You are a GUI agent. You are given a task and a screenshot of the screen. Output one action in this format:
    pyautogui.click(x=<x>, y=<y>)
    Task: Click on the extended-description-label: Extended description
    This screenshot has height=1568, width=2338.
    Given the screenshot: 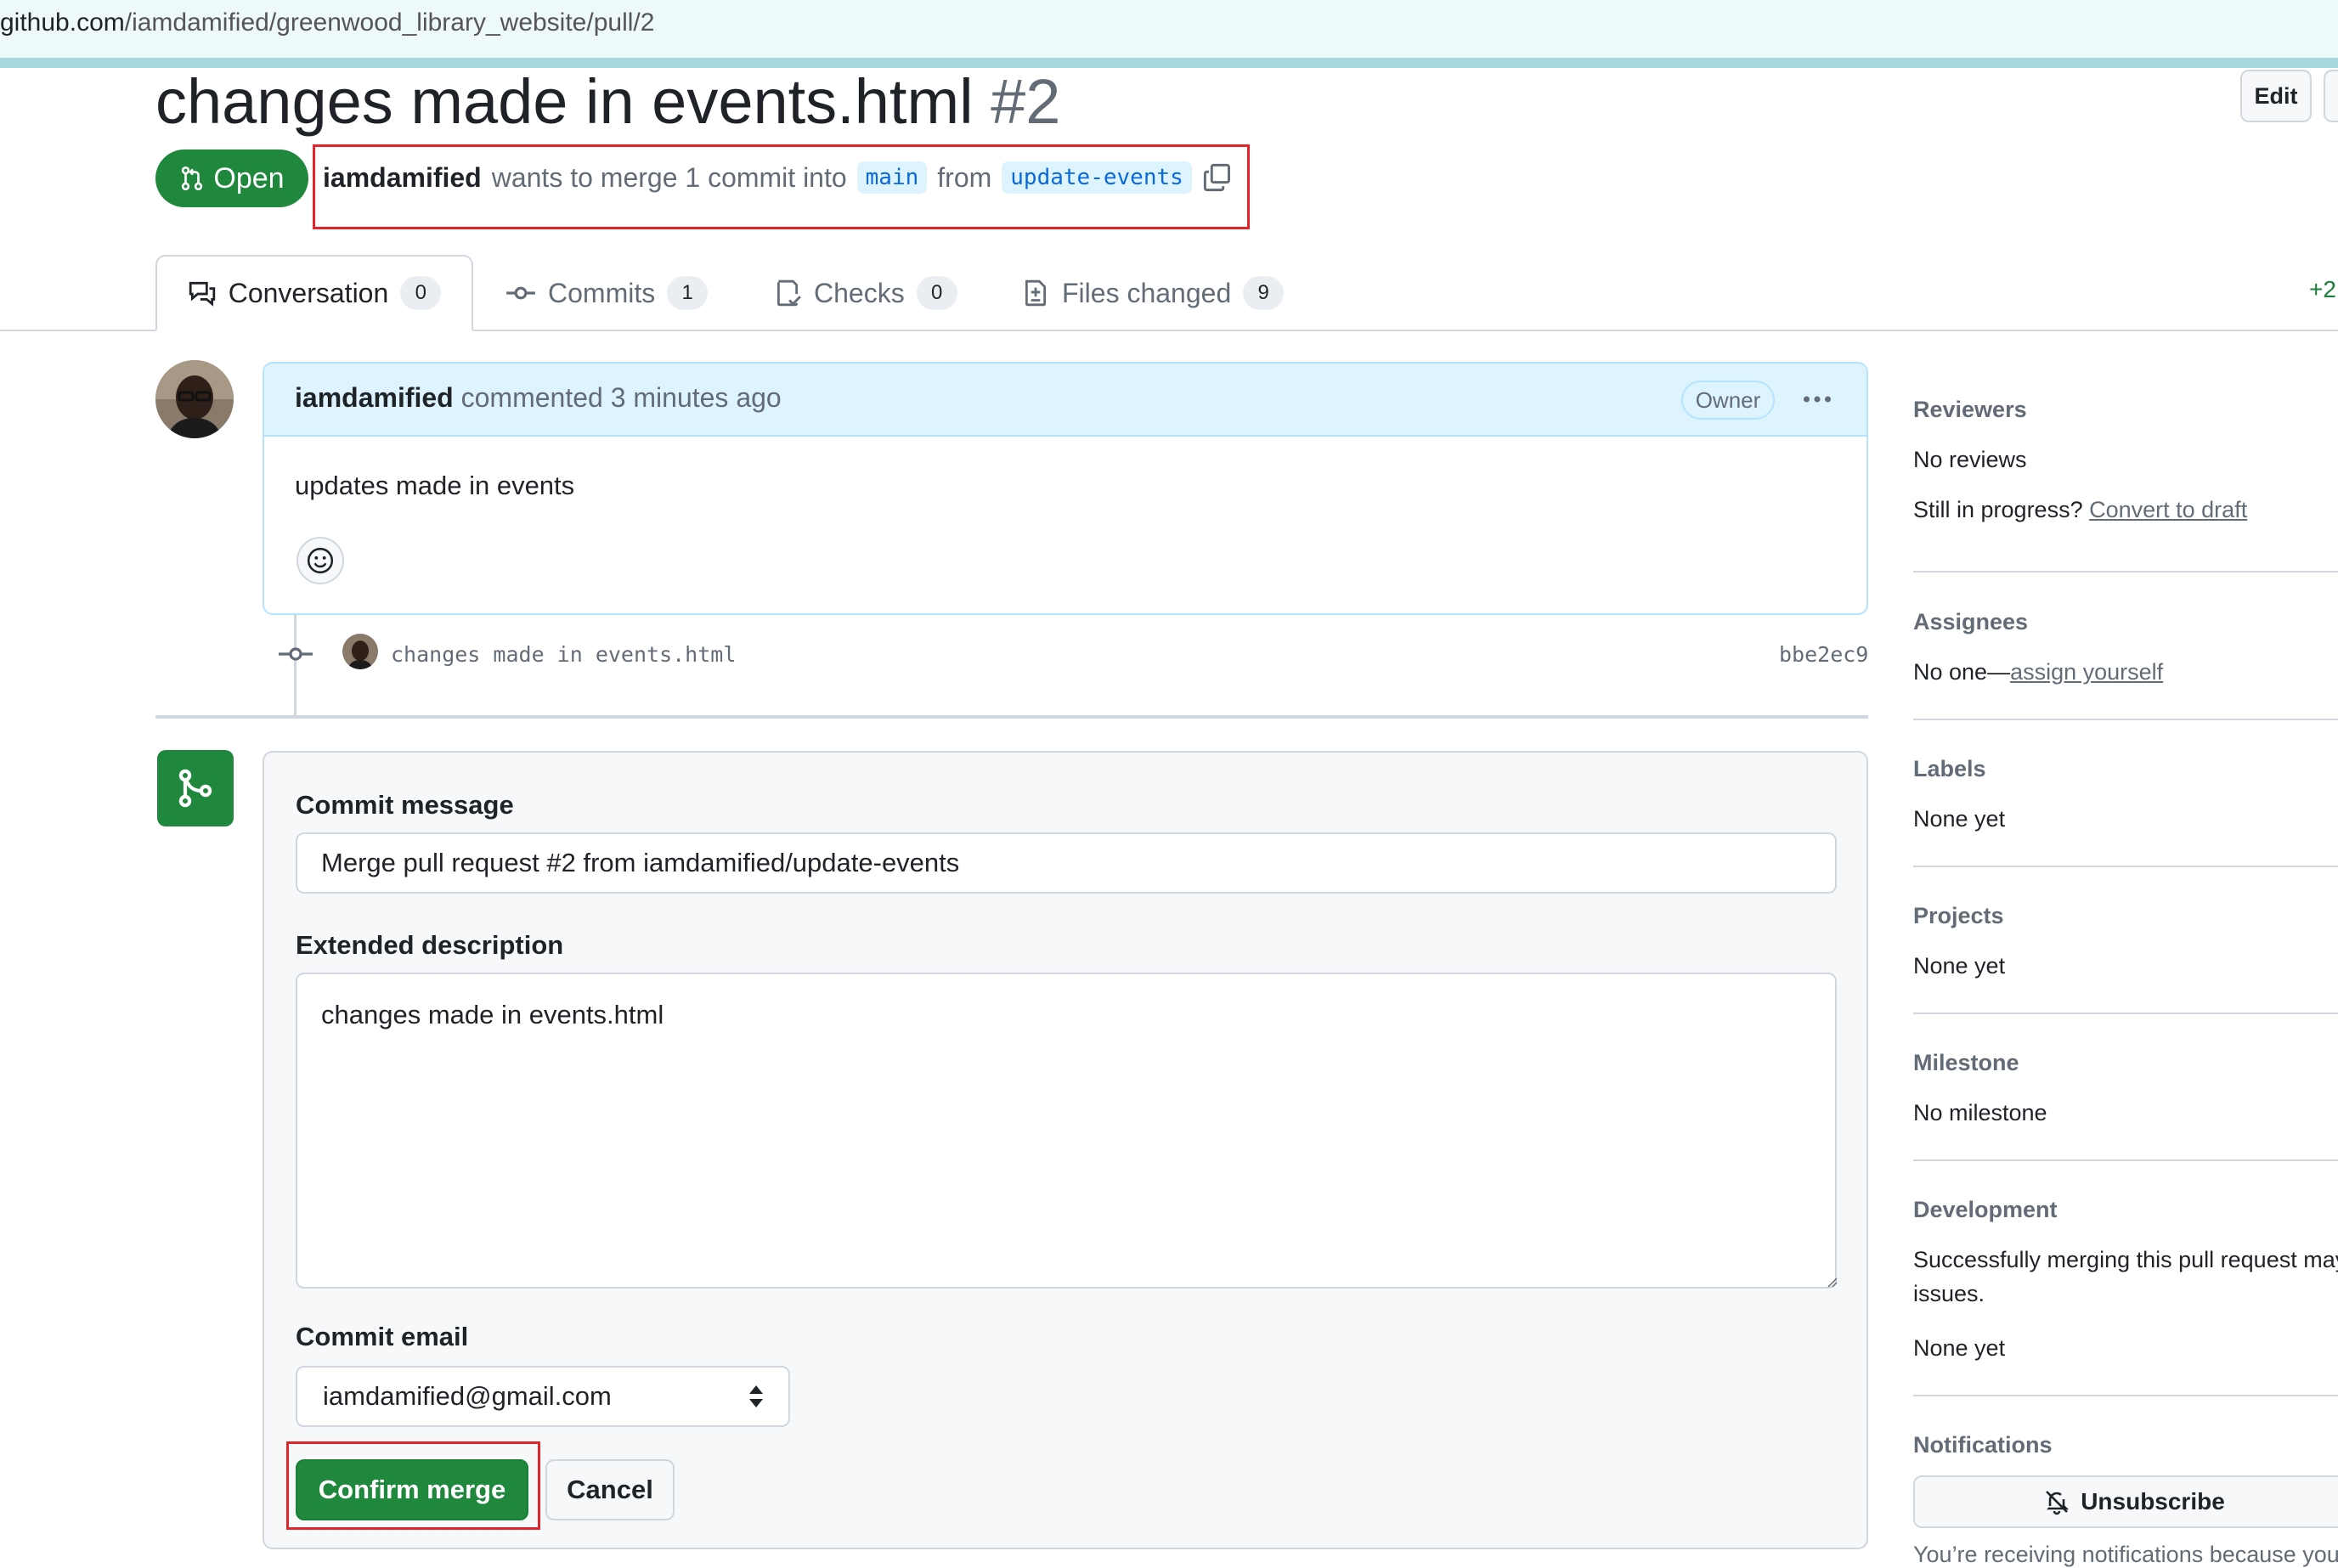 What is the action you would take?
    pyautogui.click(x=430, y=945)
    